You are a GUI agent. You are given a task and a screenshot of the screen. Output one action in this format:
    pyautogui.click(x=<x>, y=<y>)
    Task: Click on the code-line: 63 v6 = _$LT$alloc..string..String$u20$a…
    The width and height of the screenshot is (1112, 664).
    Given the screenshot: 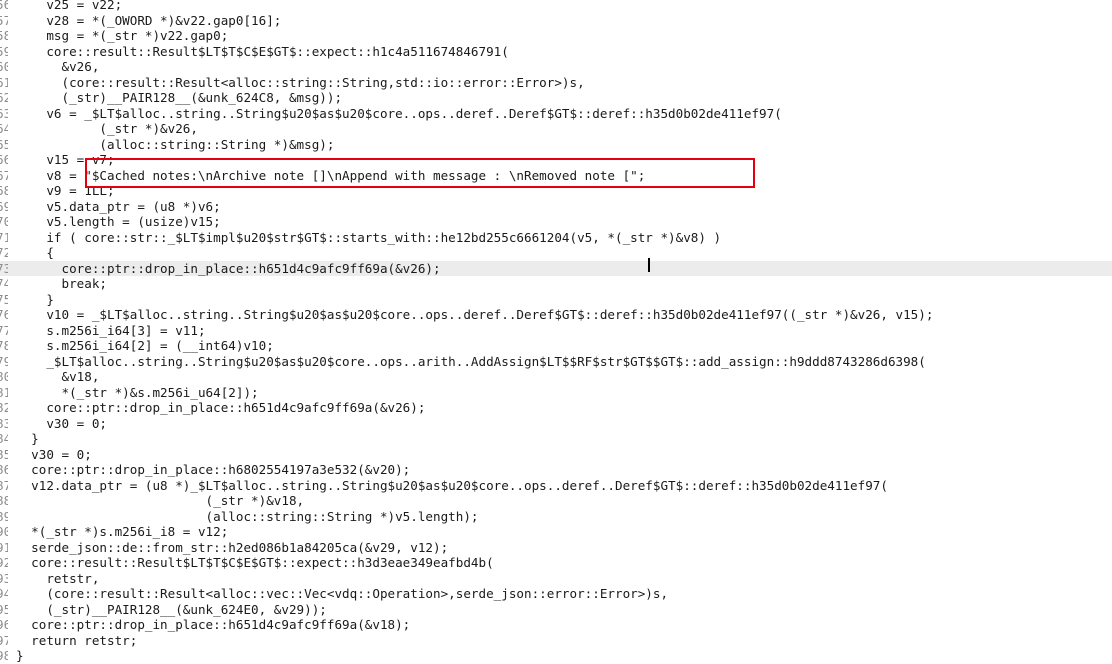 What is the action you would take?
    pyautogui.click(x=556, y=114)
    